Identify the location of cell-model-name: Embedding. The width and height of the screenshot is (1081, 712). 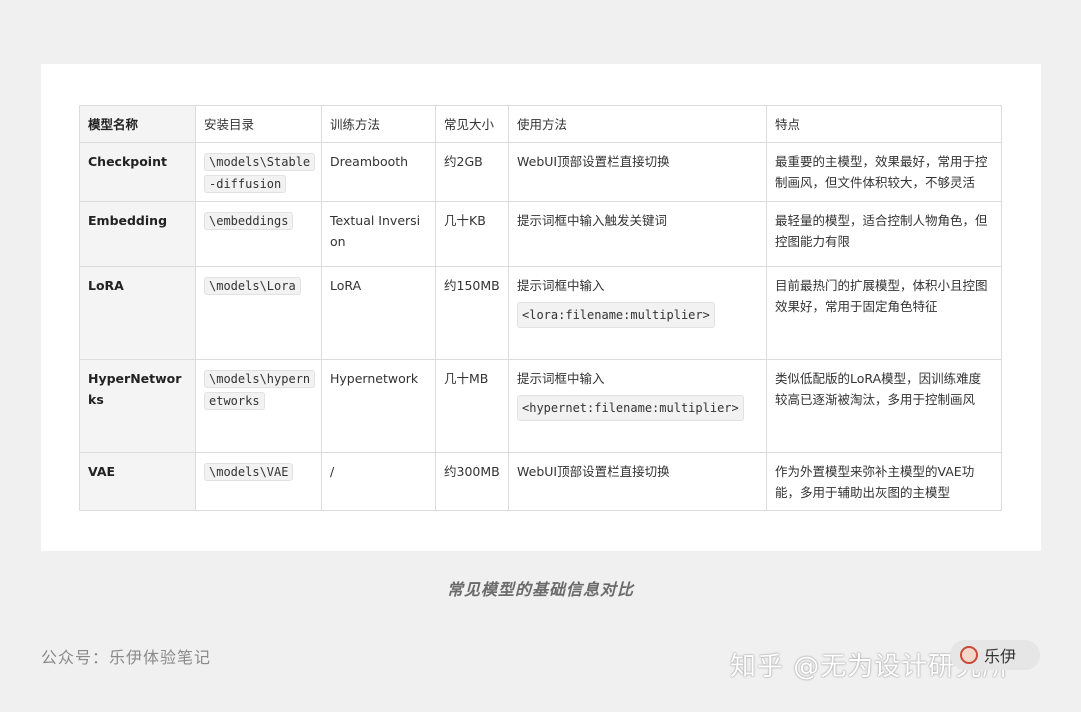
(137, 234).